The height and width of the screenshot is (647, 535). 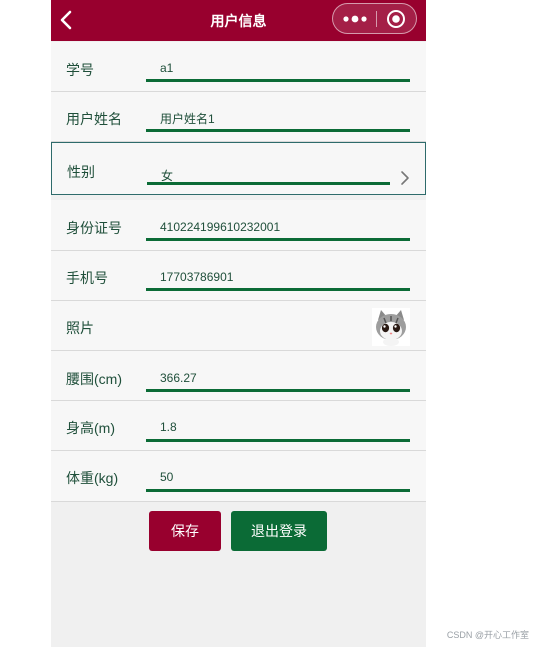 What do you see at coordinates (166, 68) in the screenshot?
I see `student-id-input: a1` at bounding box center [166, 68].